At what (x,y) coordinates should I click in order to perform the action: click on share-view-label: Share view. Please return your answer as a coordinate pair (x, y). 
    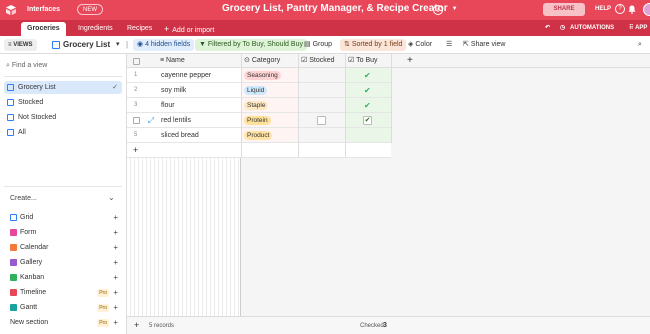
    Looking at the image, I should click on (488, 44).